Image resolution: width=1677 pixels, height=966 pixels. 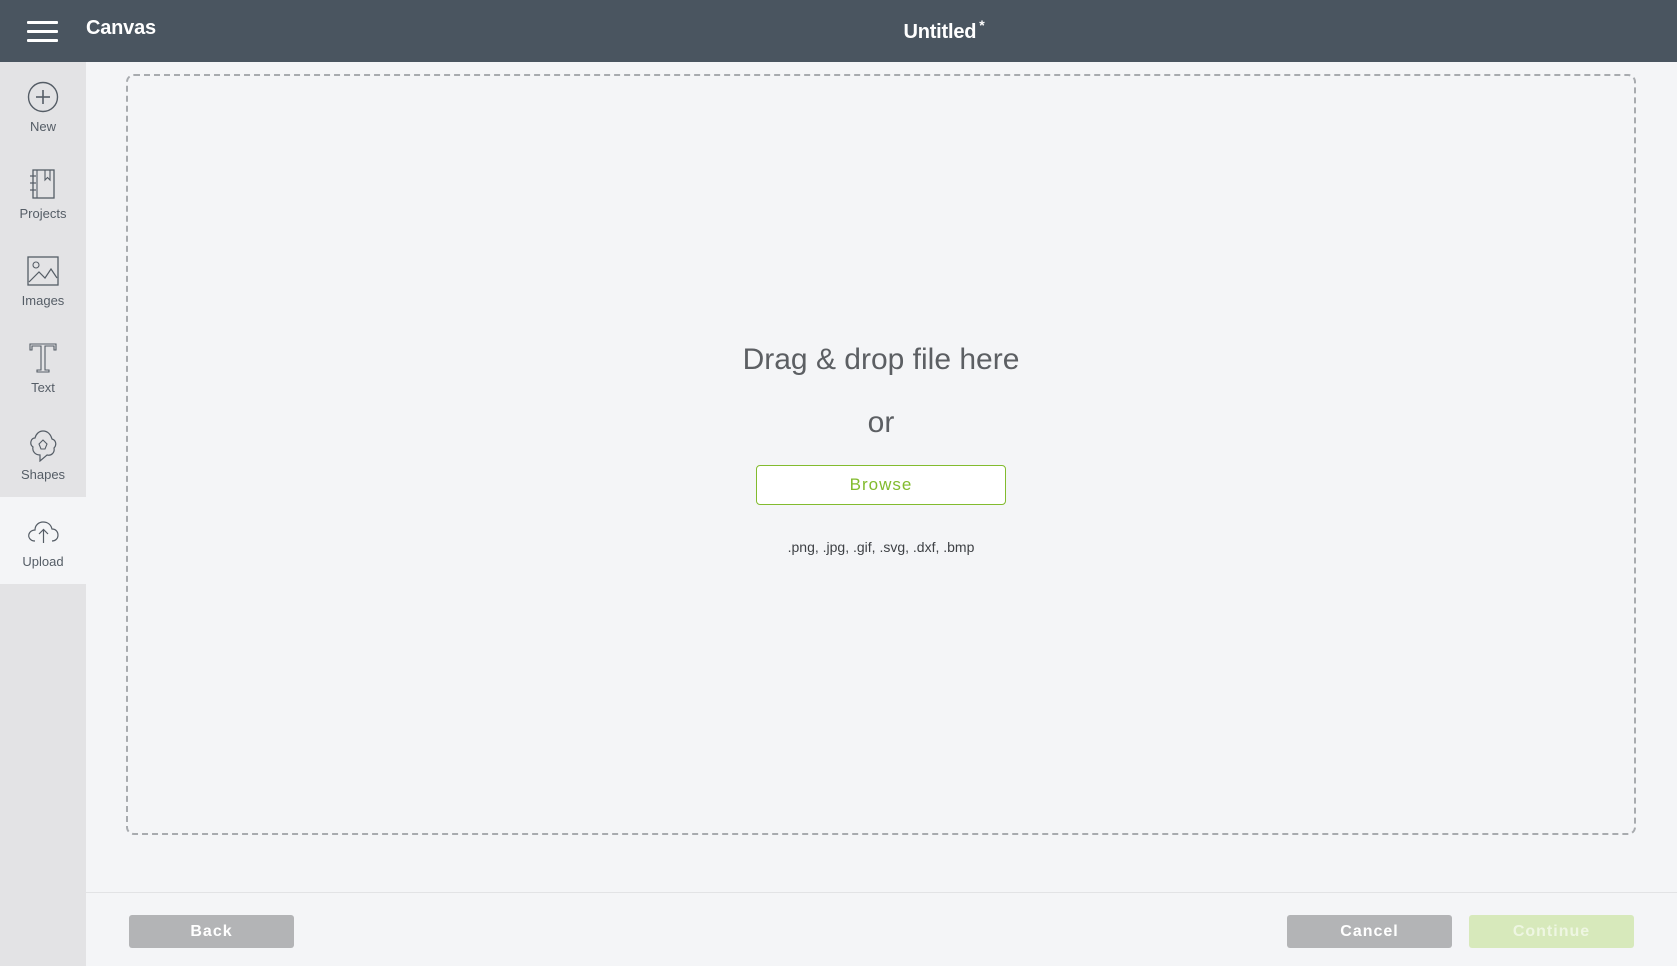 What do you see at coordinates (43, 213) in the screenshot?
I see `sidebar-item-label: Projects` at bounding box center [43, 213].